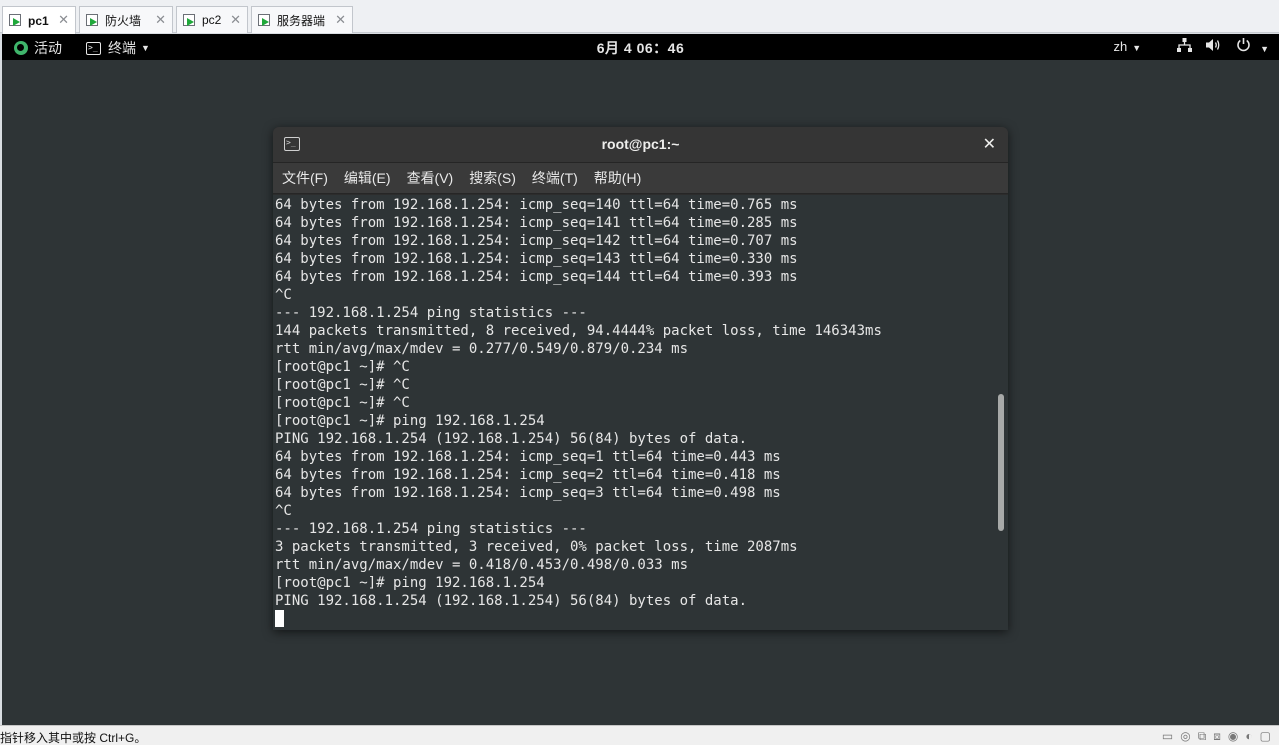 The height and width of the screenshot is (745, 1279). I want to click on menu-bar: 文件(F) 编辑(E) 查看(V) 搜索(S) 终端(T) 帮助(H), so click(640, 178).